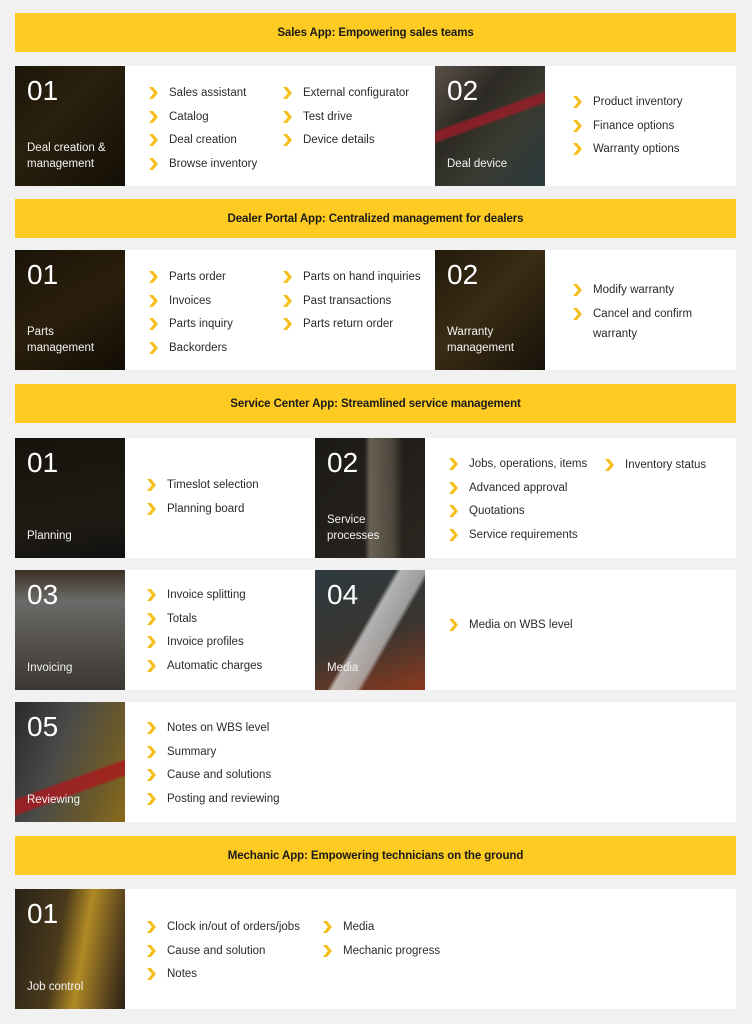  Describe the element at coordinates (70, 949) in the screenshot. I see `module-tile-job-control: 01 Job control` at that location.